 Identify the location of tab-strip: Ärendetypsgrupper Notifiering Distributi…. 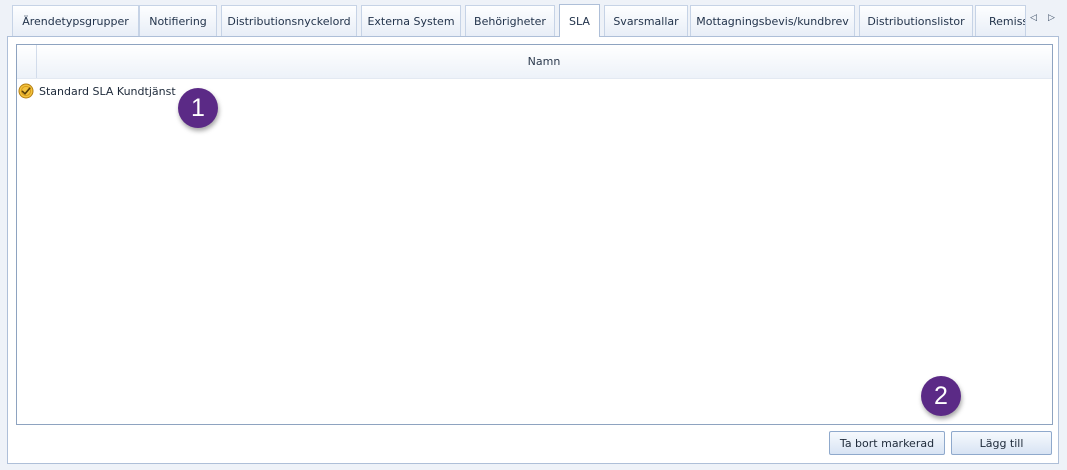
(533, 18).